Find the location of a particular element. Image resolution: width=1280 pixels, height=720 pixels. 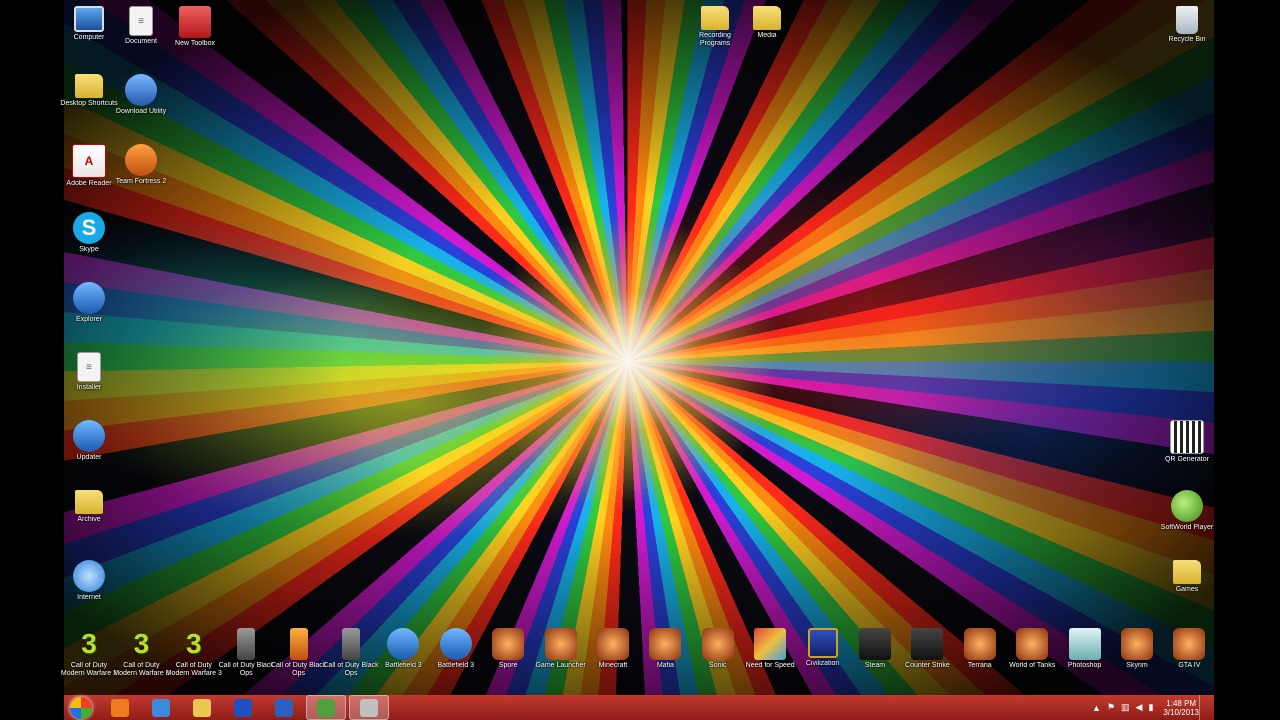

desktop-icon-icons_bottom-7: Battlefield 3 is located at coordinates (456, 658).